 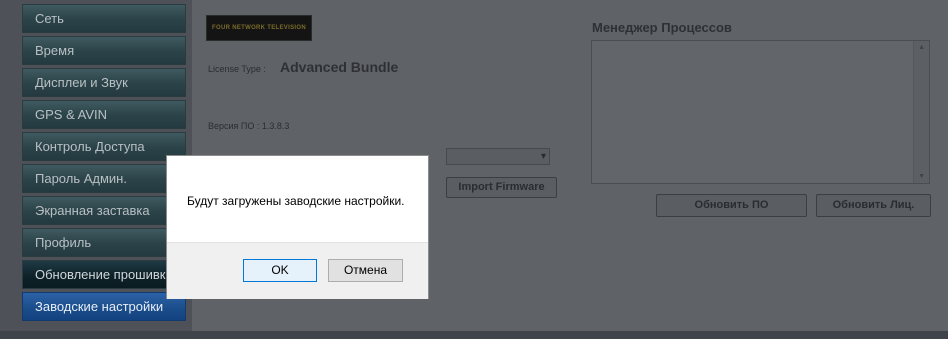 What do you see at coordinates (921, 112) in the screenshot?
I see `process-manager-scrollbar: ▲ ▼` at bounding box center [921, 112].